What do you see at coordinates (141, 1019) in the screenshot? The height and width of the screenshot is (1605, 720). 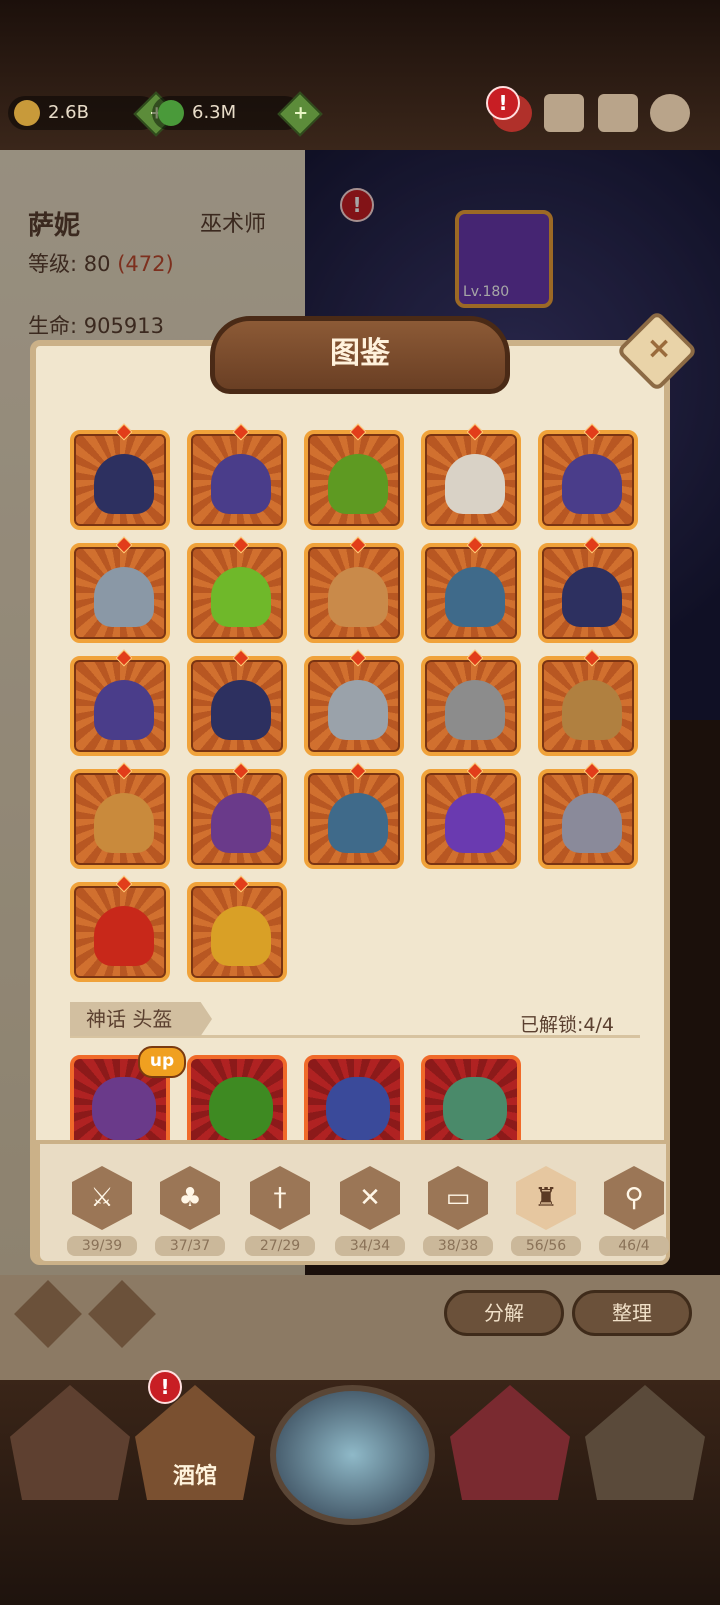 I see `mythic-section-title: 神话 头盔` at bounding box center [141, 1019].